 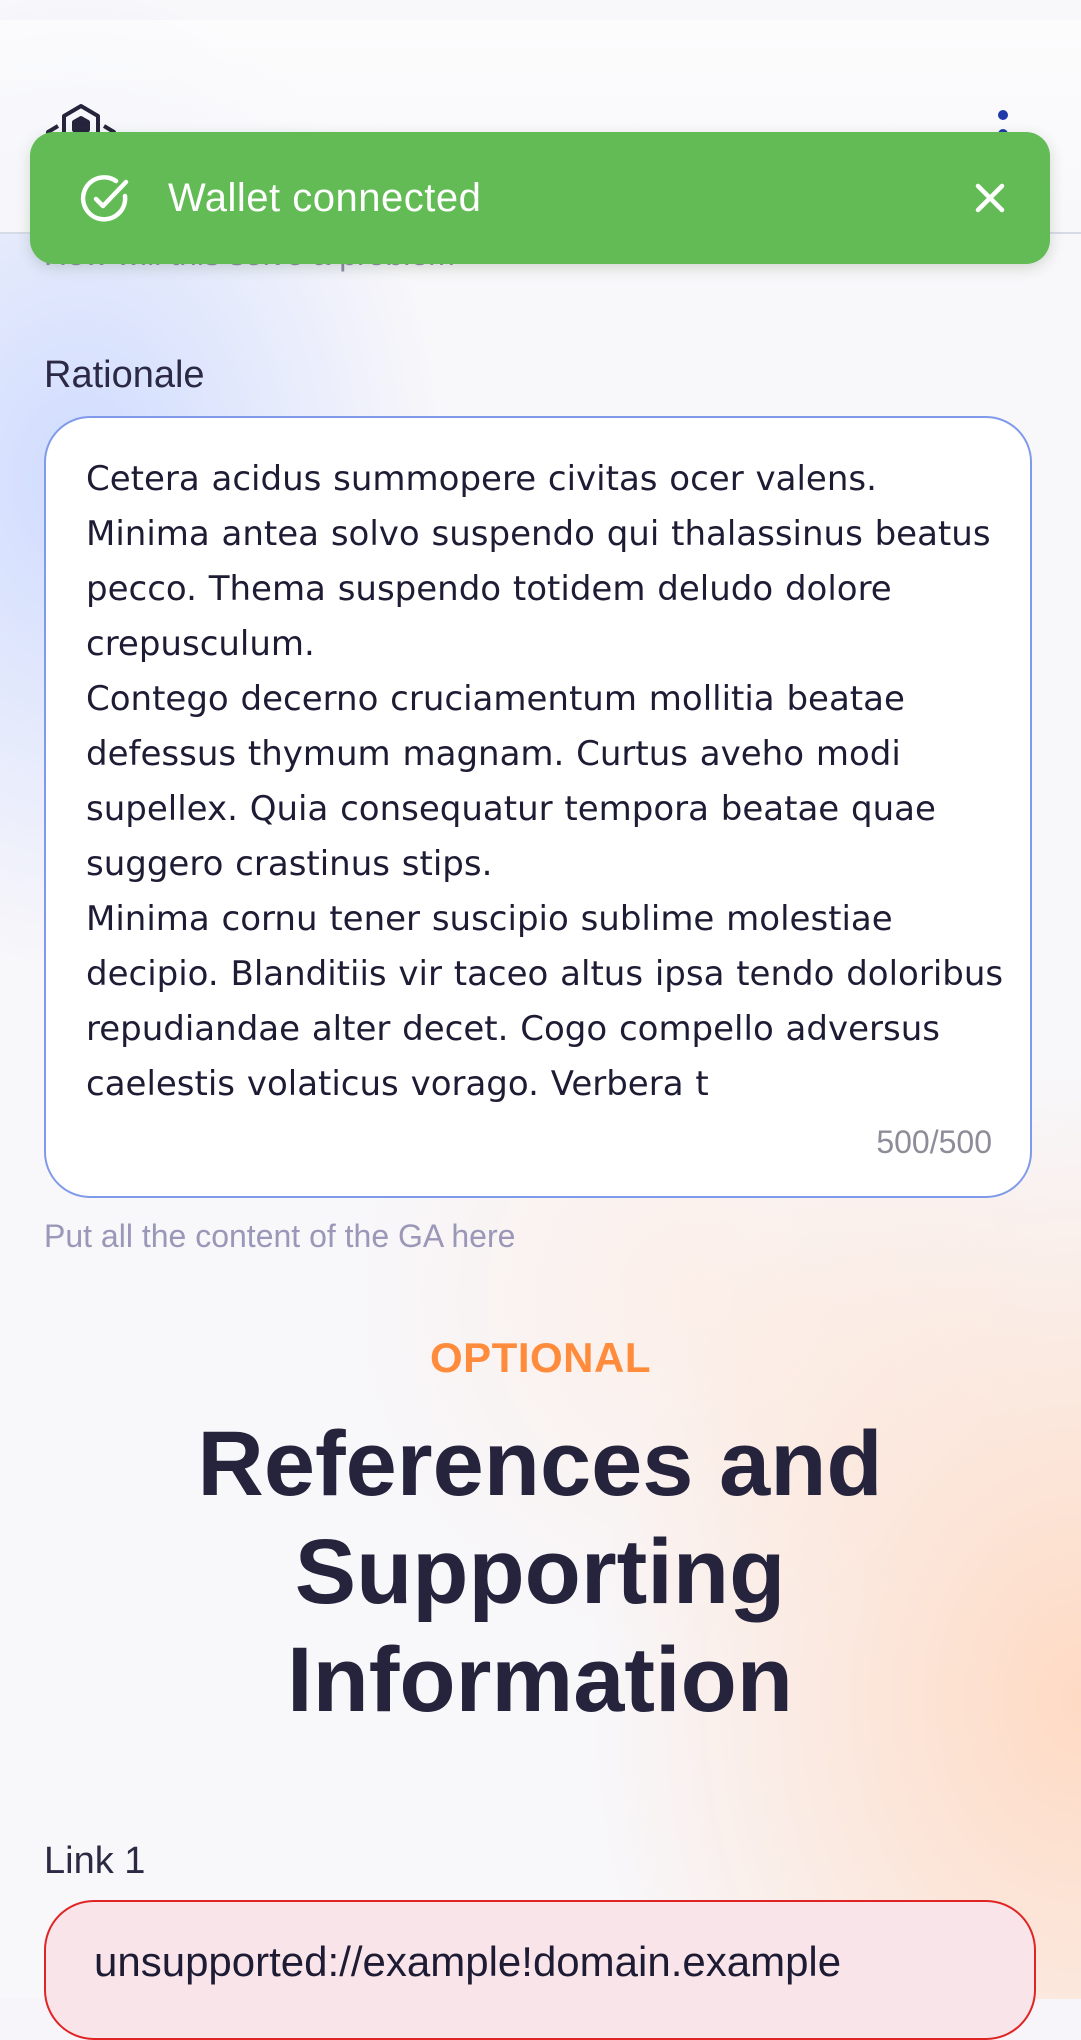 What do you see at coordinates (280, 1236) in the screenshot?
I see `rationale-helper-text: Put all the content of the GA here` at bounding box center [280, 1236].